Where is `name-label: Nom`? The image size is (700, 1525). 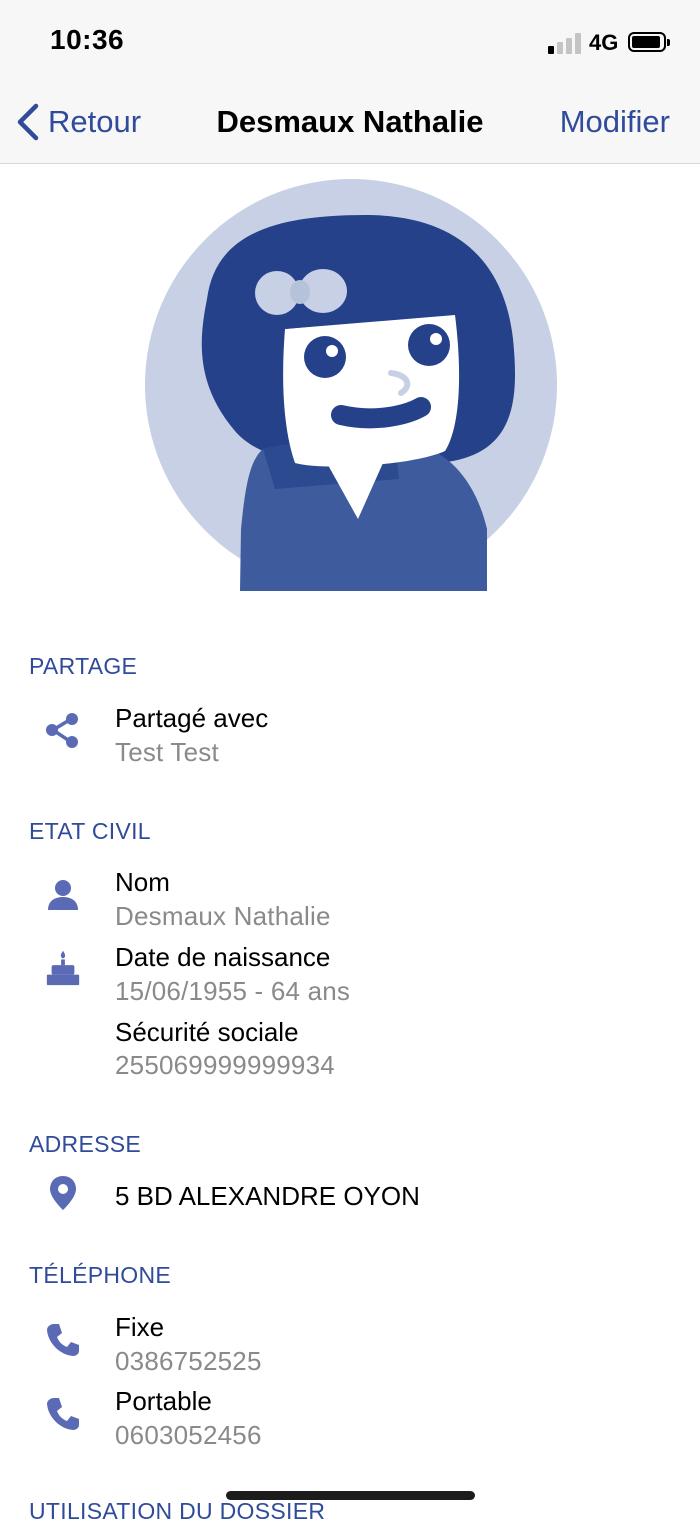
name-label: Nom is located at coordinates (142, 882).